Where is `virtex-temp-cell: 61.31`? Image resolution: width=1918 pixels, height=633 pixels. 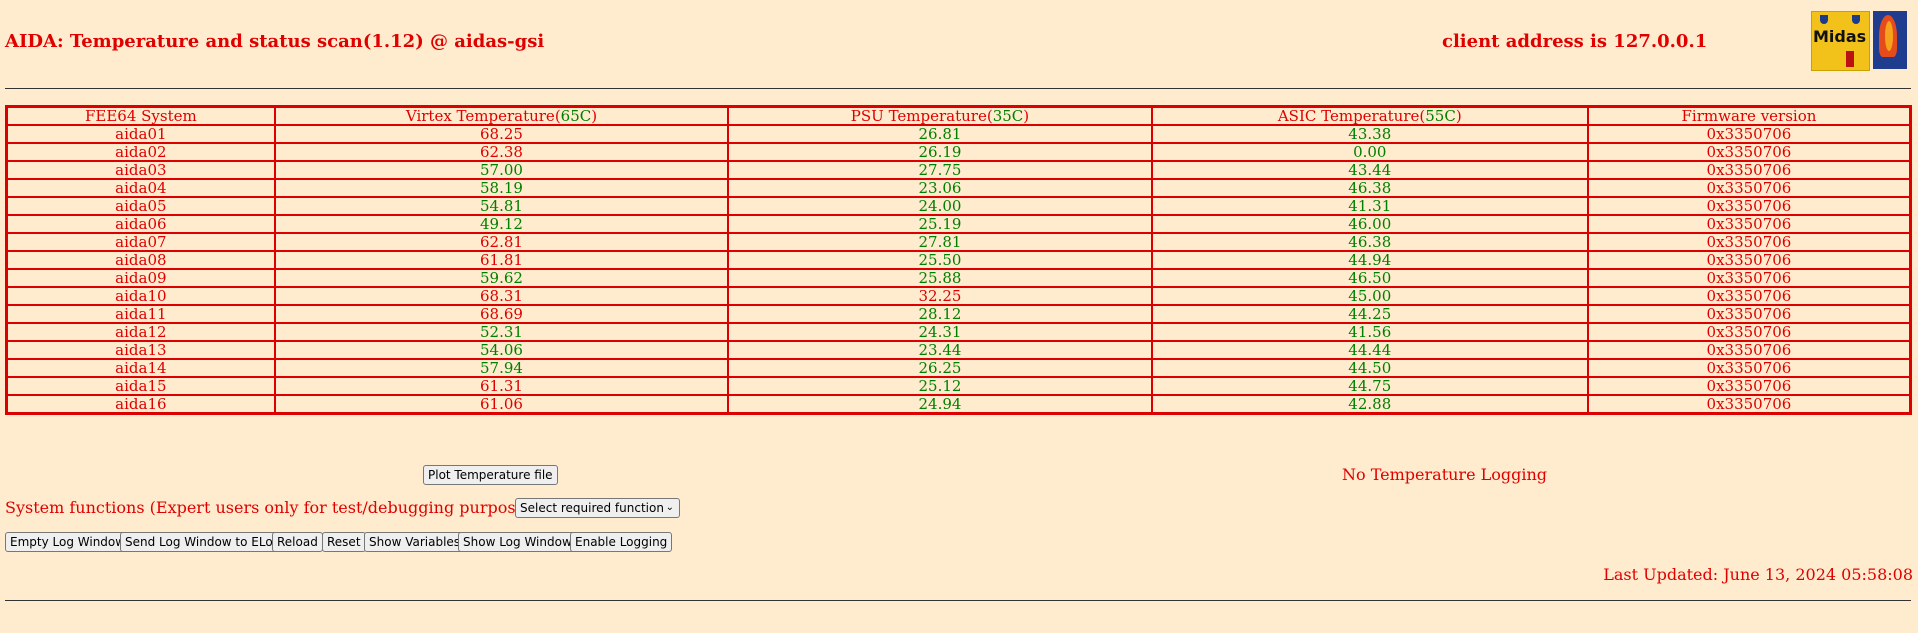 virtex-temp-cell: 61.31 is located at coordinates (501, 386).